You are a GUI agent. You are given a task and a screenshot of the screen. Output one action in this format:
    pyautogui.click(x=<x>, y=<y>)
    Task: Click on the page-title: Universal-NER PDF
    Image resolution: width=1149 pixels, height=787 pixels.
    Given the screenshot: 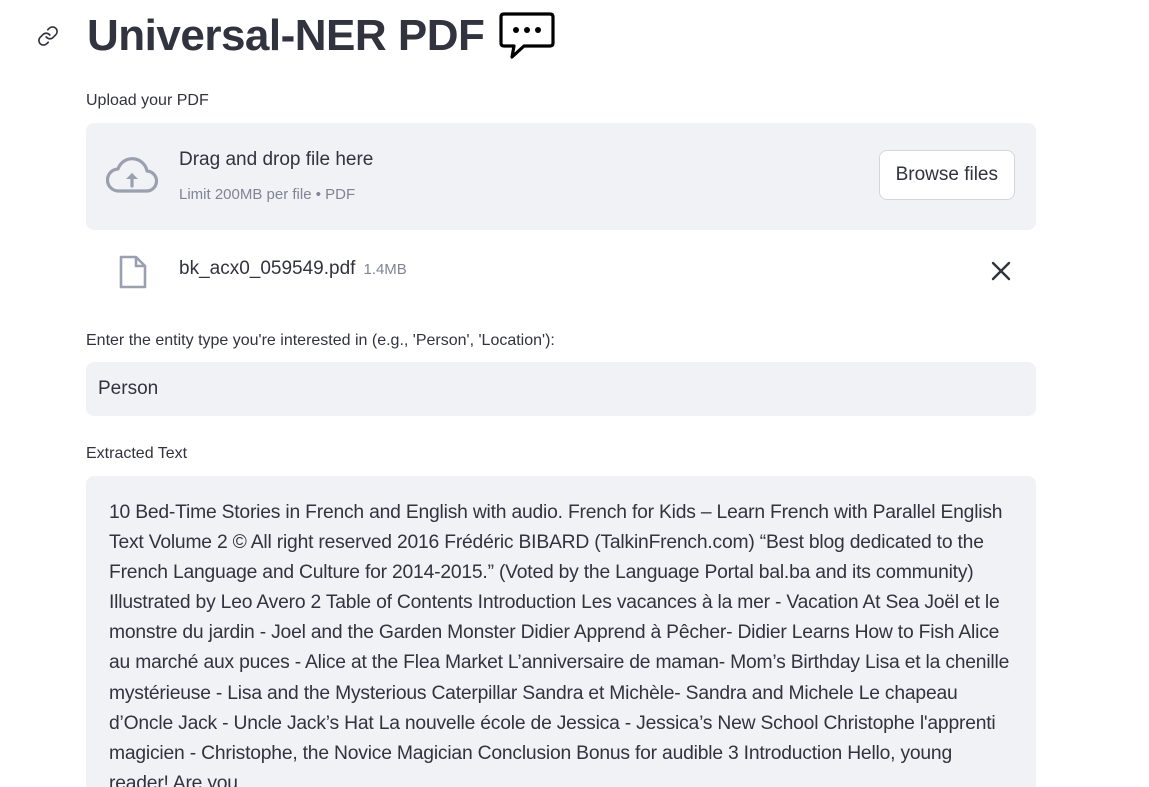 What is the action you would take?
    pyautogui.click(x=286, y=35)
    